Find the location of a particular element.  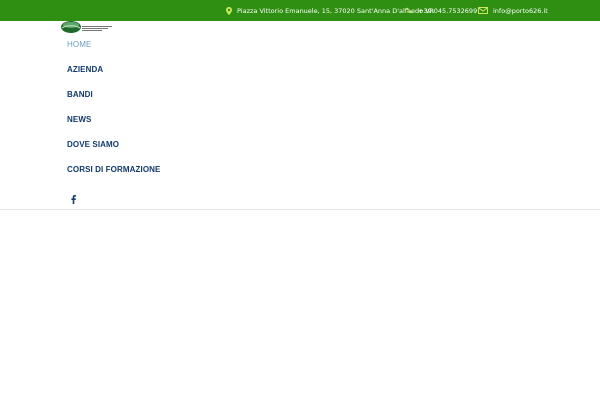

header-divider is located at coordinates (300, 209).